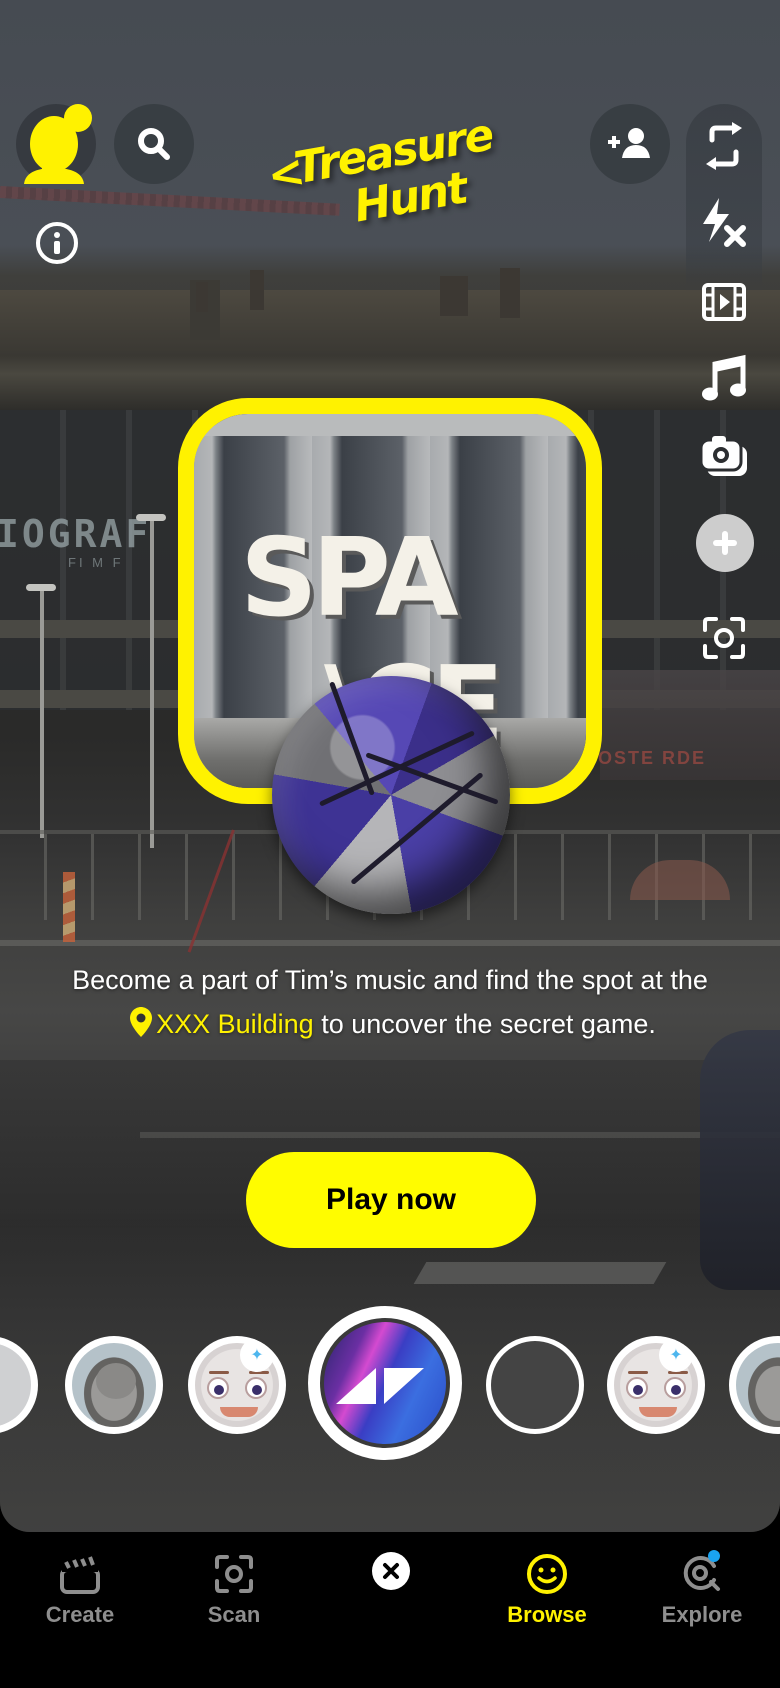 This screenshot has width=780, height=1688. I want to click on video-mode-button, so click(724, 302).